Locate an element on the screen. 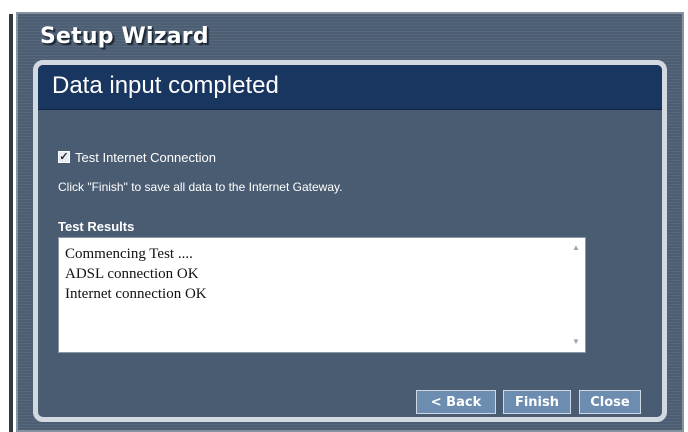 The image size is (688, 432). result-line: Internet connection OK is located at coordinates (136, 294).